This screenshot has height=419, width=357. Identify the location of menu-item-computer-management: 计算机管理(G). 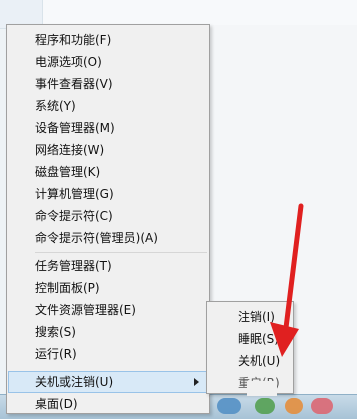
(108, 194).